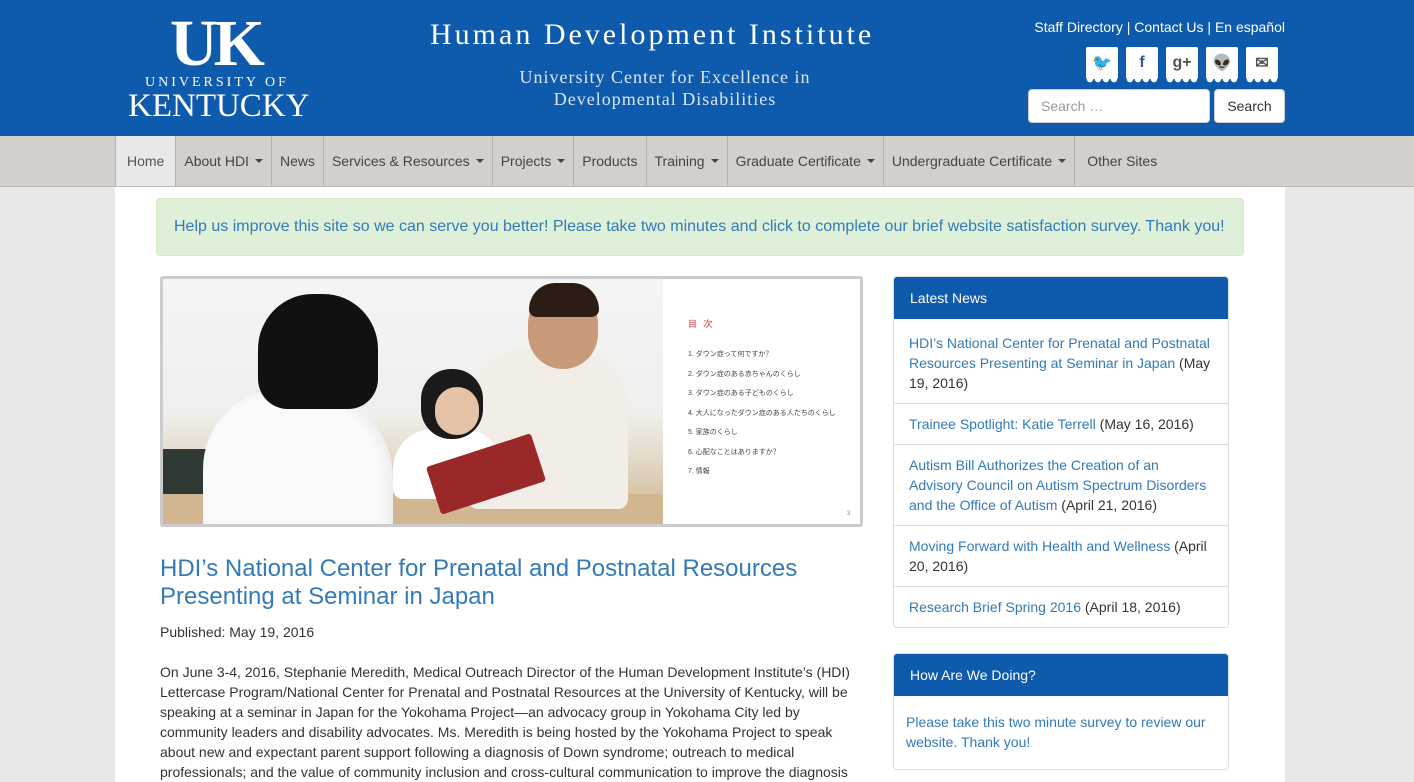 Image resolution: width=1414 pixels, height=782 pixels. I want to click on toc-item: 4. 大人になったダウン症のある人たちのくらし, so click(762, 413).